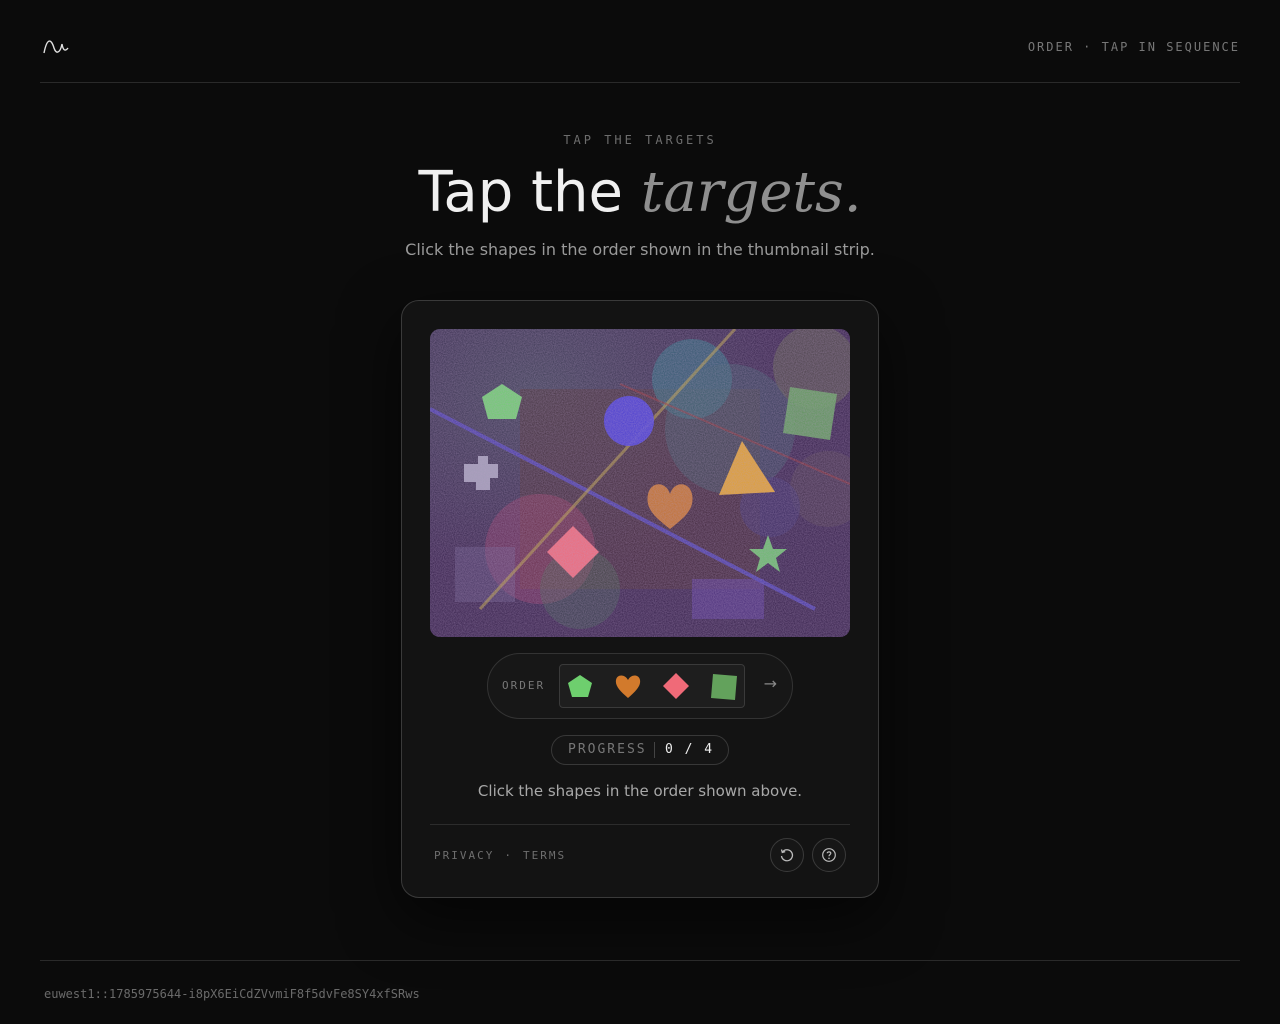  Describe the element at coordinates (640, 41) in the screenshot. I see `top-bar: ORDER · TAP IN SEQUENCE` at that location.